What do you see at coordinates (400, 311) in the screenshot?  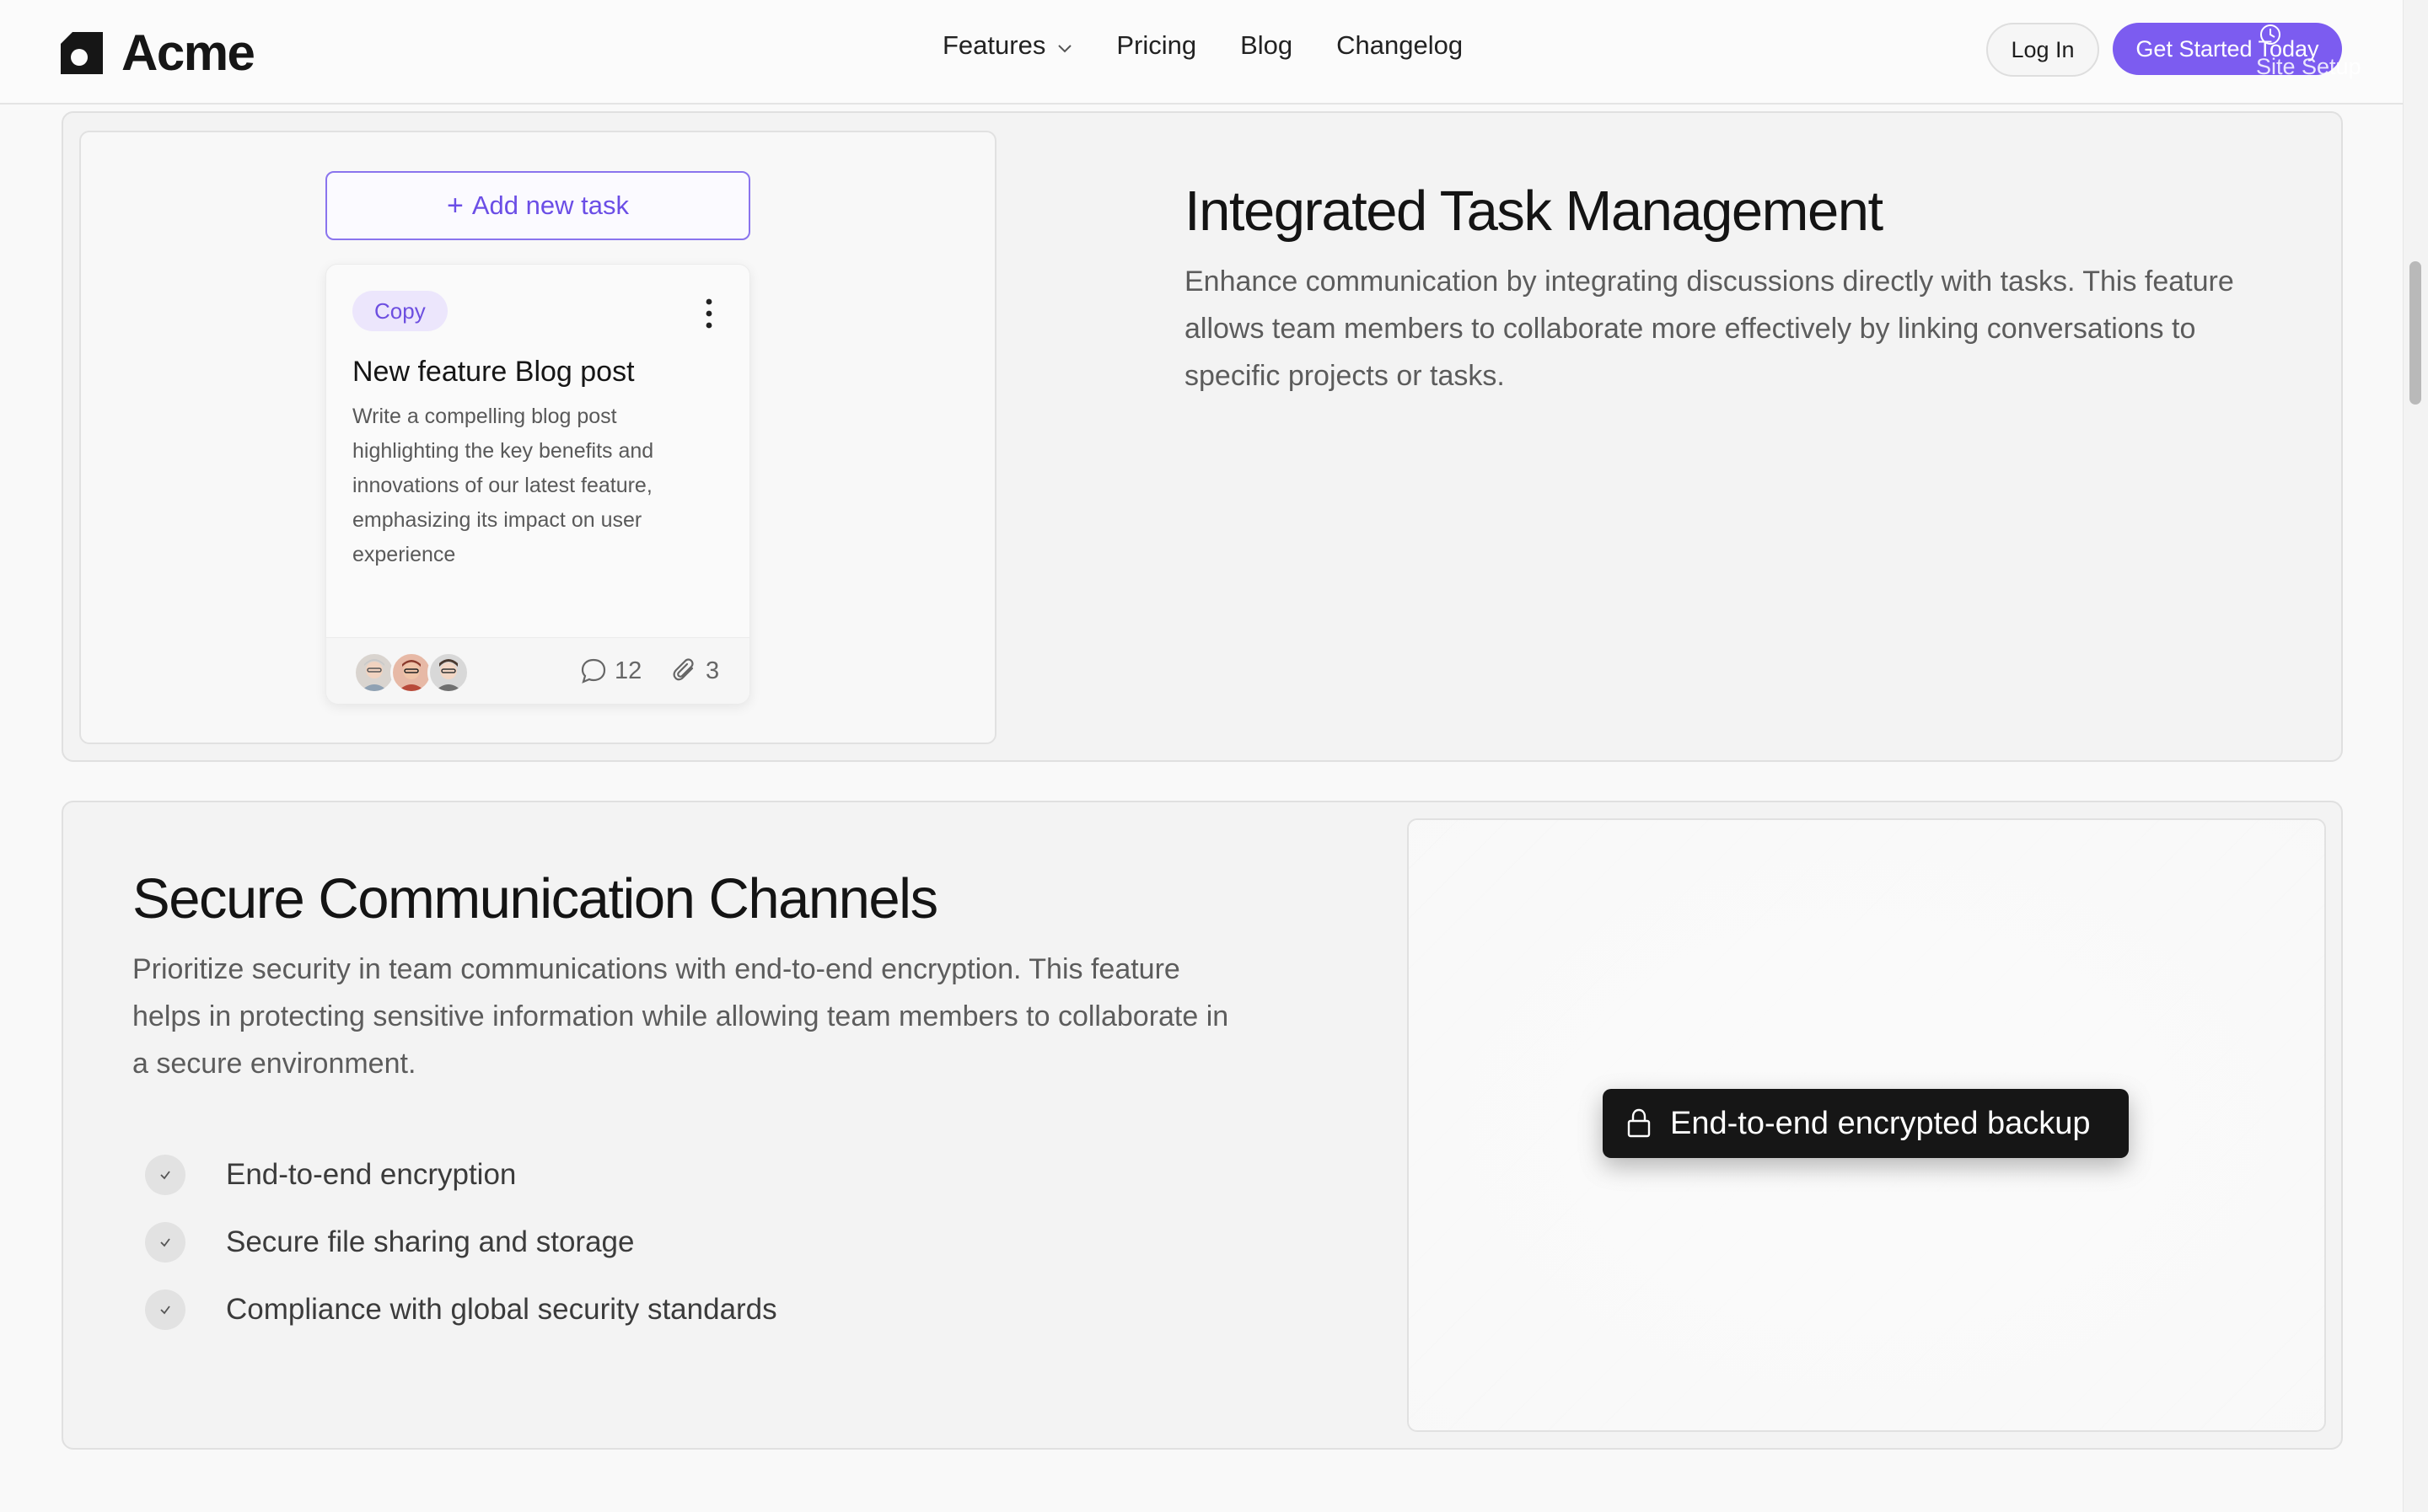 I see `task-tag: Copy` at bounding box center [400, 311].